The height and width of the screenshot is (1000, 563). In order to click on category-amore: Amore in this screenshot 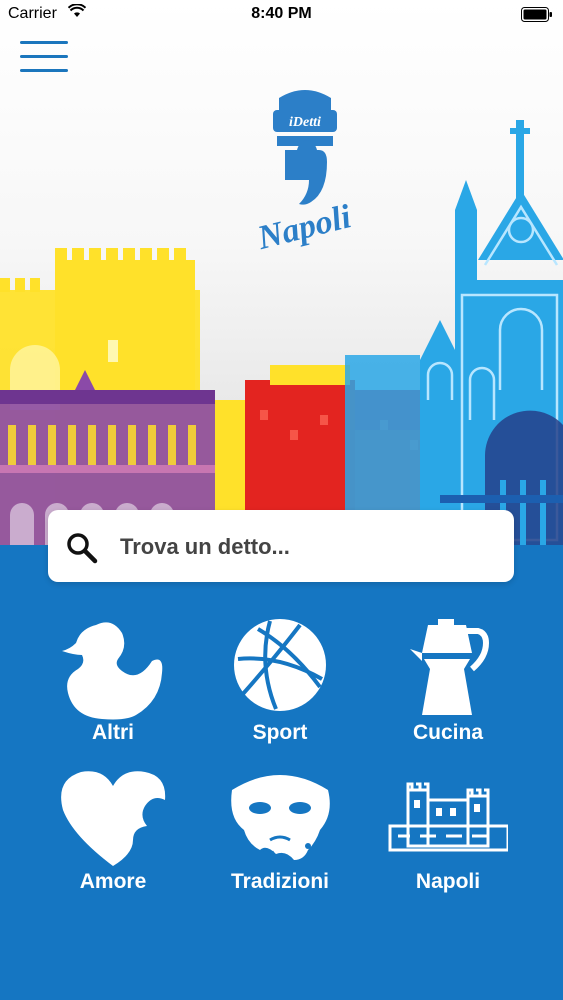, I will do `click(113, 845)`.